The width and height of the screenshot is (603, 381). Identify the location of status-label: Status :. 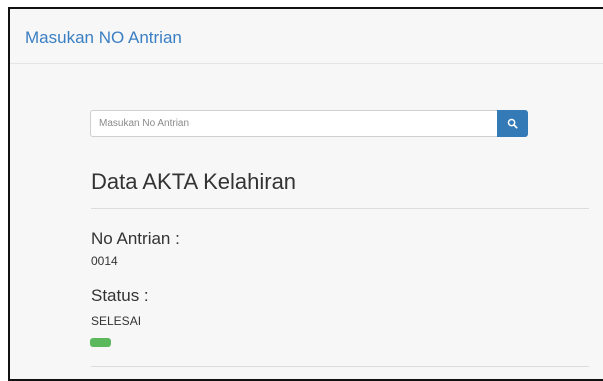
(120, 295).